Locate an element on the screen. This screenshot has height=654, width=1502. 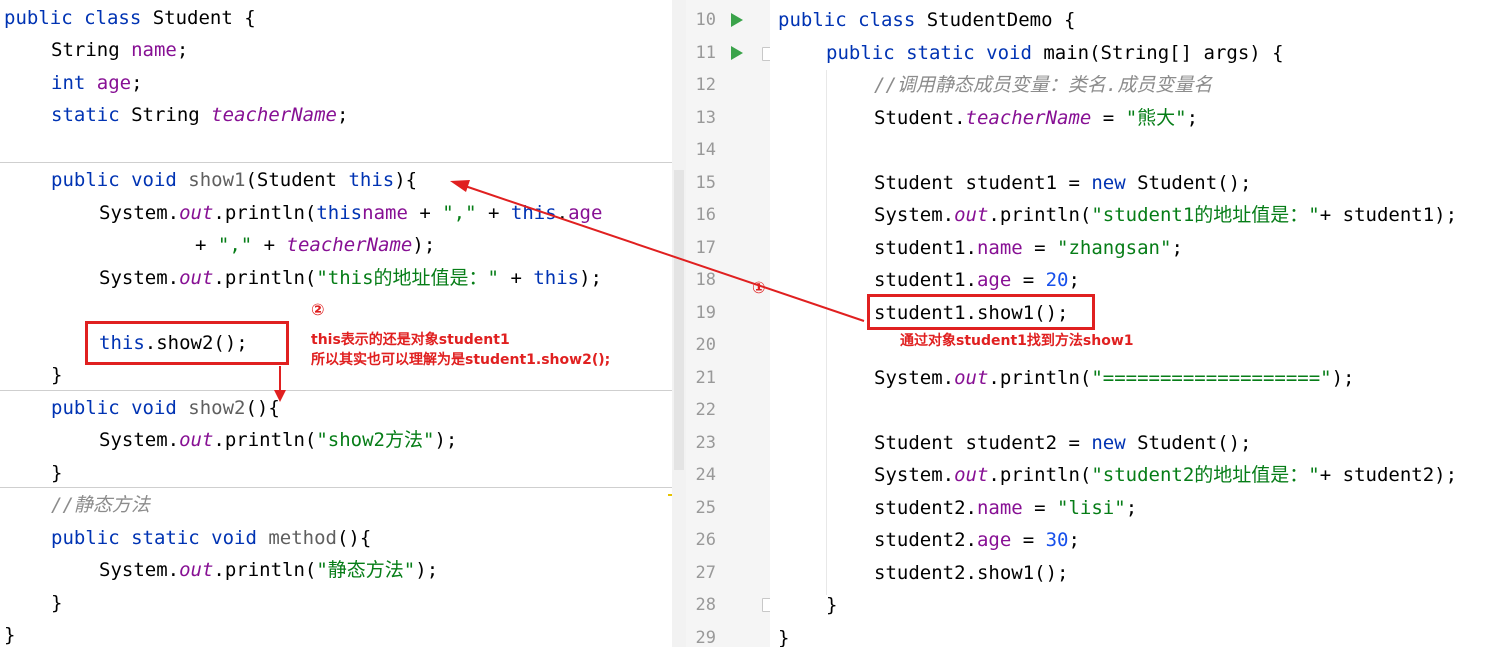
line-number: 22 is located at coordinates (705, 410).